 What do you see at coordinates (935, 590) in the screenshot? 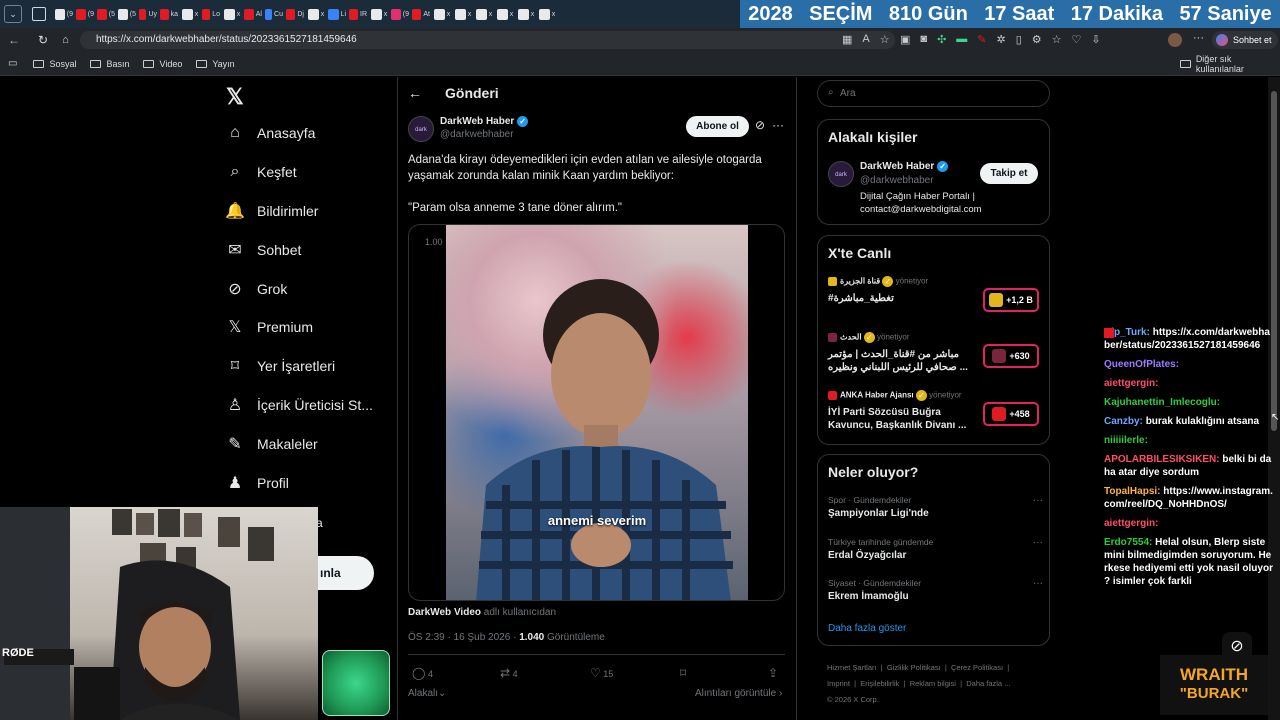
I see `trend-item: Siyaset · Gündemdekiler Ekrem İmamoğlu ···` at bounding box center [935, 590].